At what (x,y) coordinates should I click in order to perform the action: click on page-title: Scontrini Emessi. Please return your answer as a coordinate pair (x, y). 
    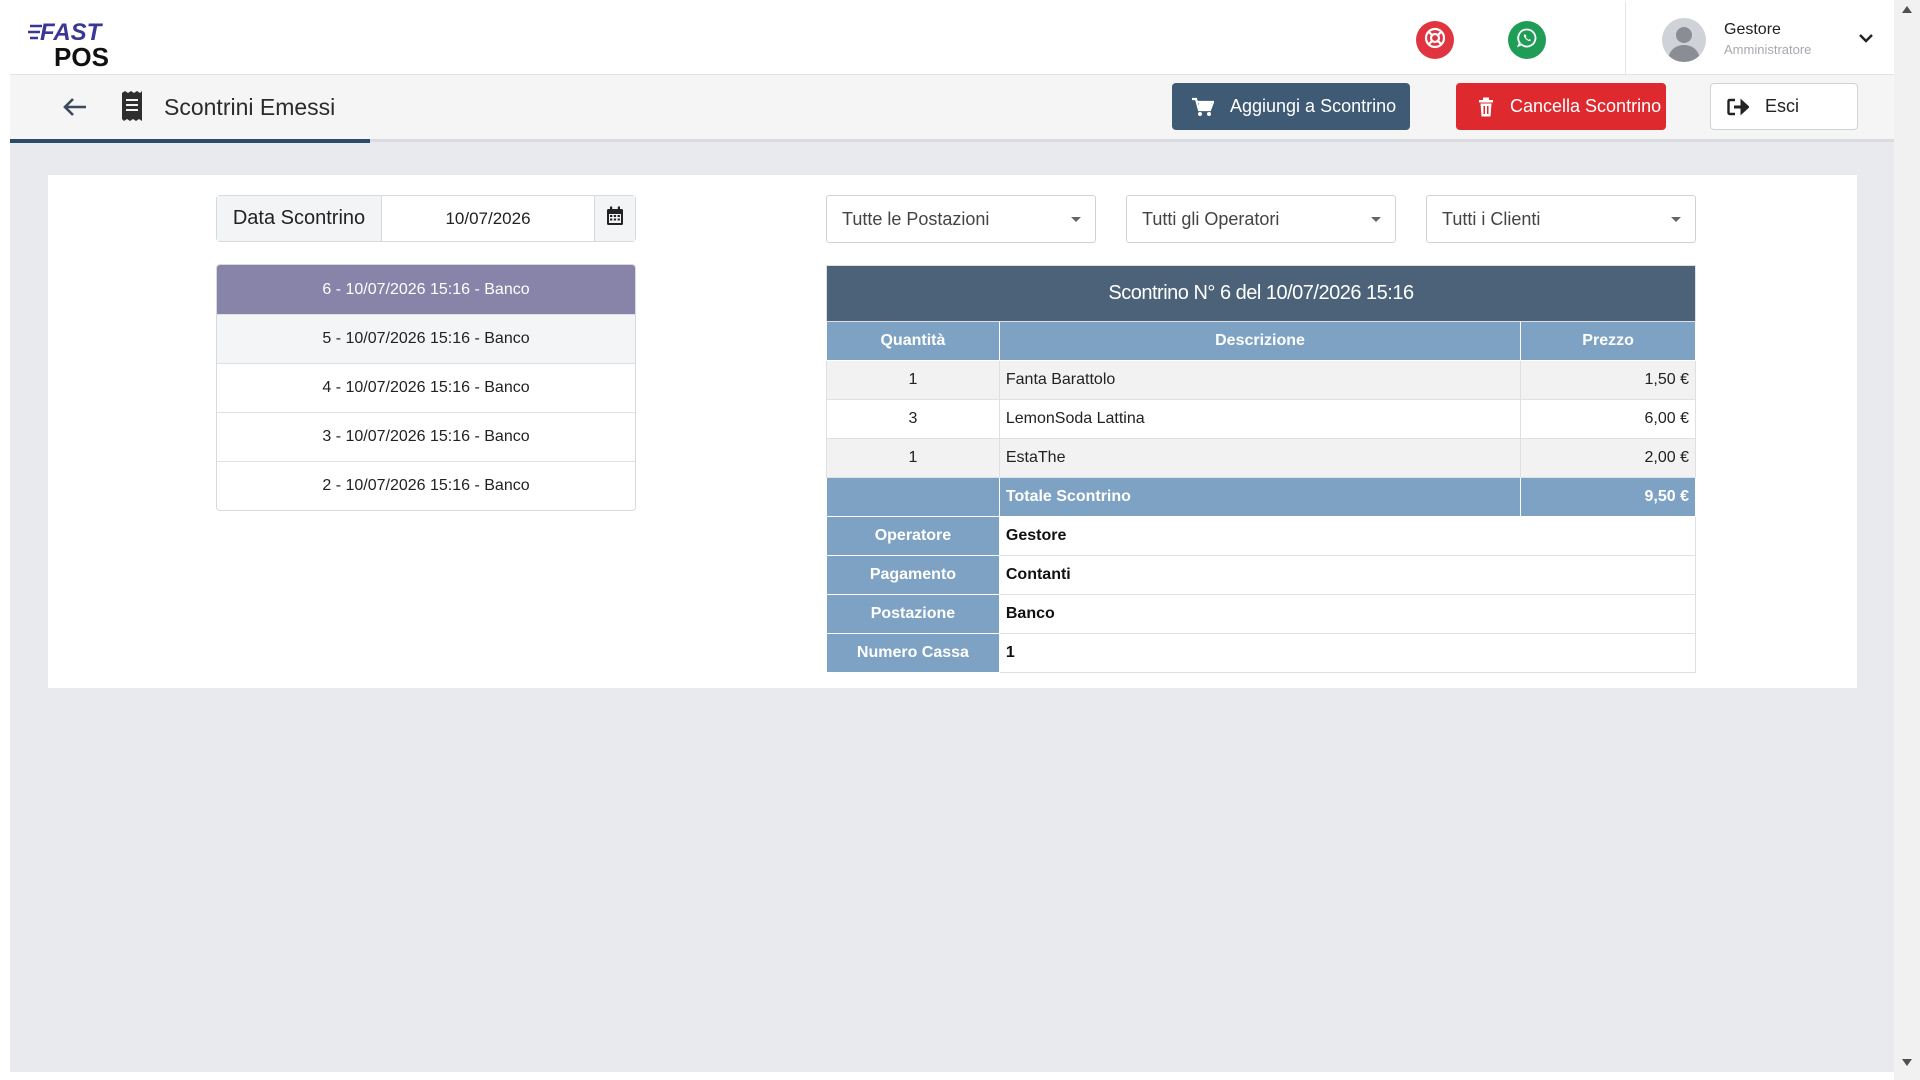
    Looking at the image, I should click on (250, 107).